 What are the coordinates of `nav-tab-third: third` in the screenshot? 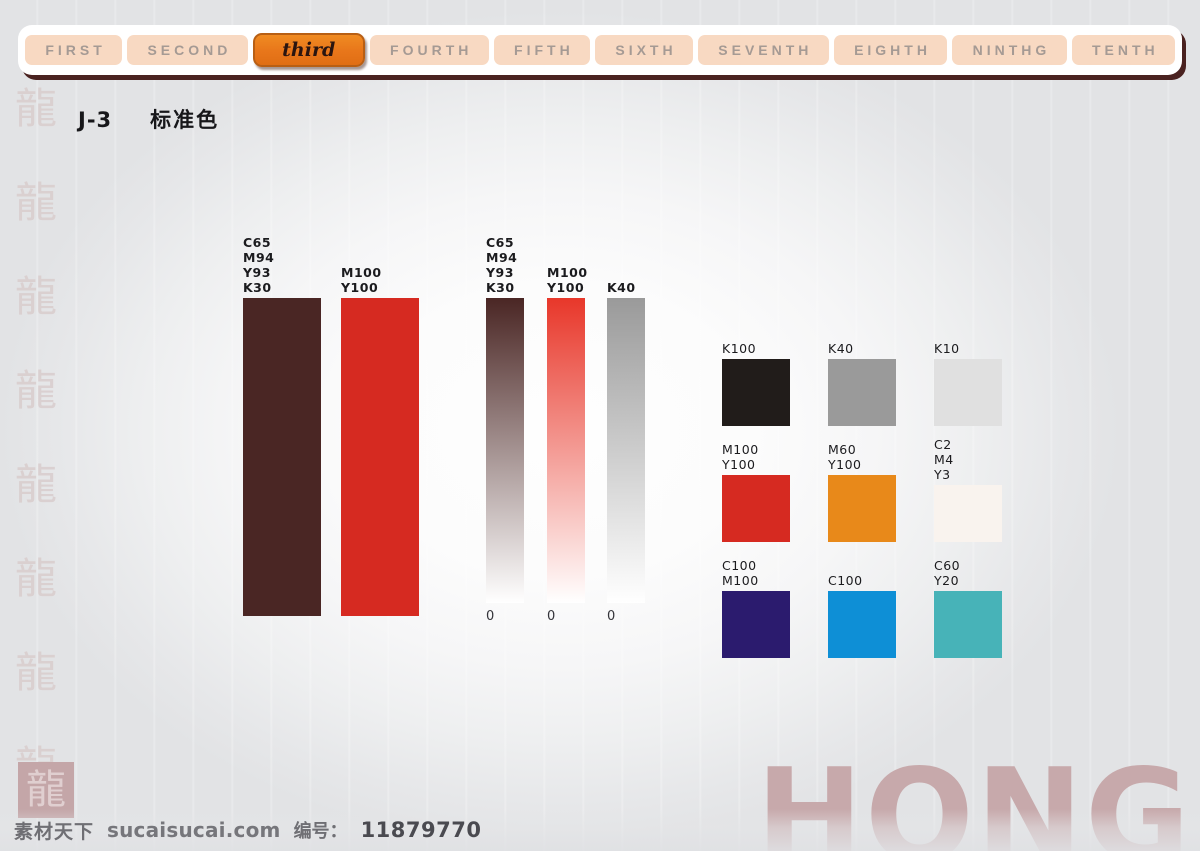 It's located at (308, 50).